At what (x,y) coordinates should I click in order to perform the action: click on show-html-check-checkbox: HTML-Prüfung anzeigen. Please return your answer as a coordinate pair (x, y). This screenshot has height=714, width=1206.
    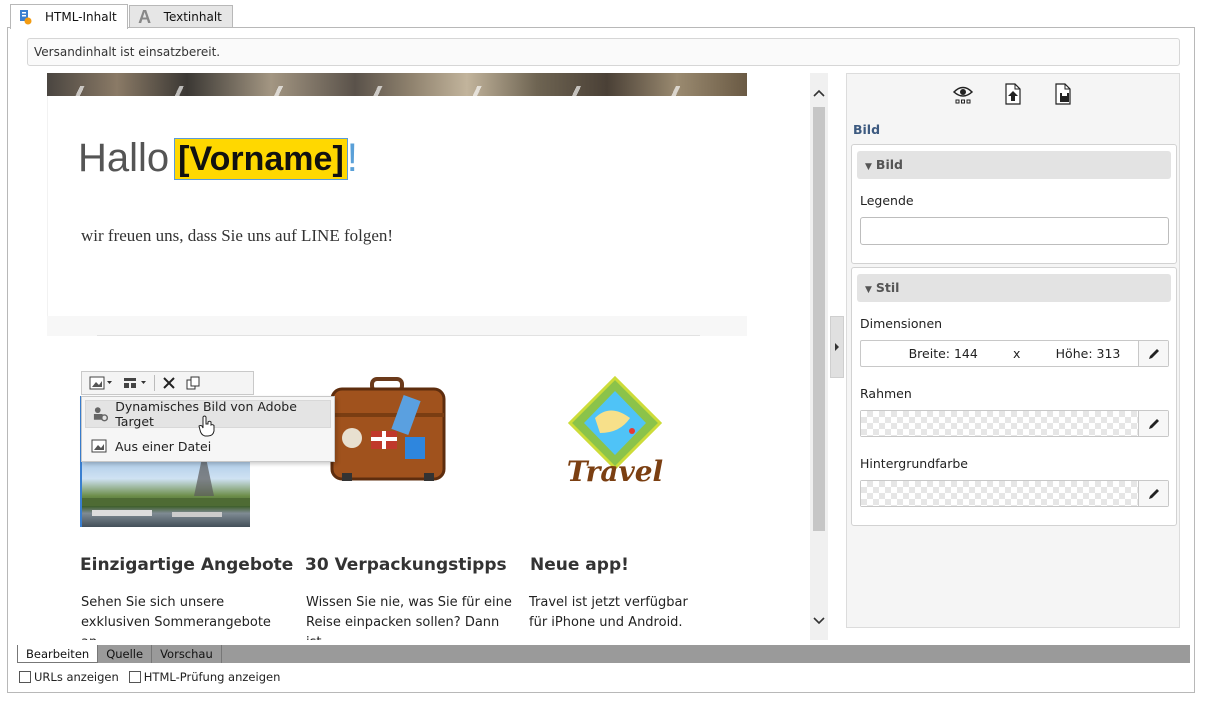
    Looking at the image, I should click on (204, 677).